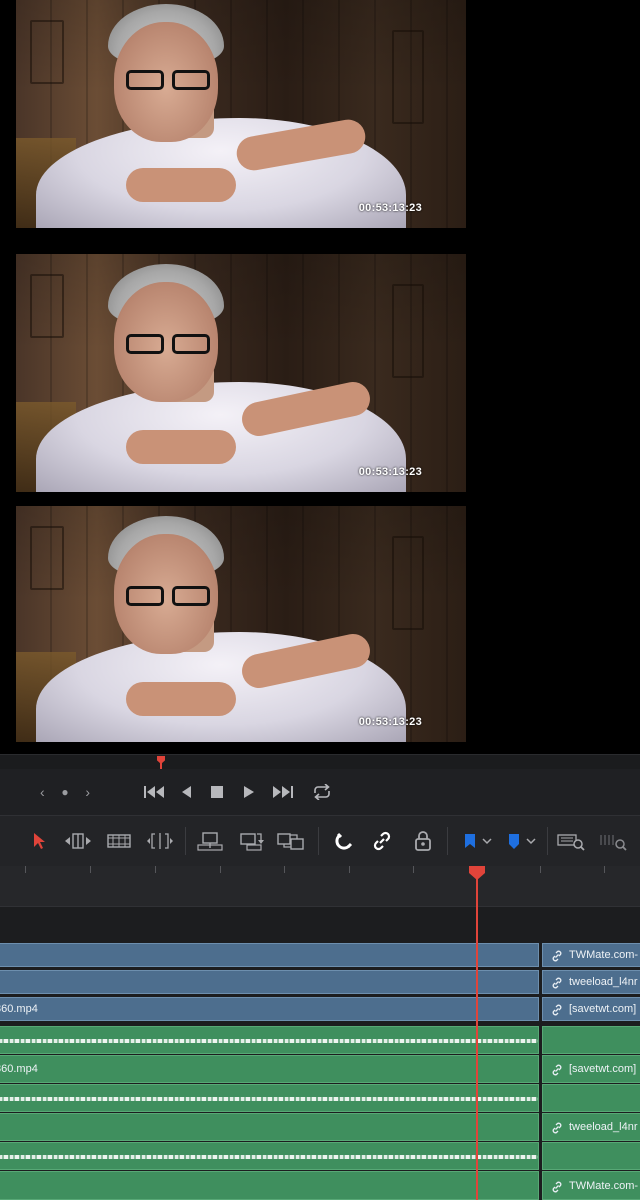 This screenshot has height=1200, width=640. I want to click on video-clip: [savetwt.com], so click(591, 1009).